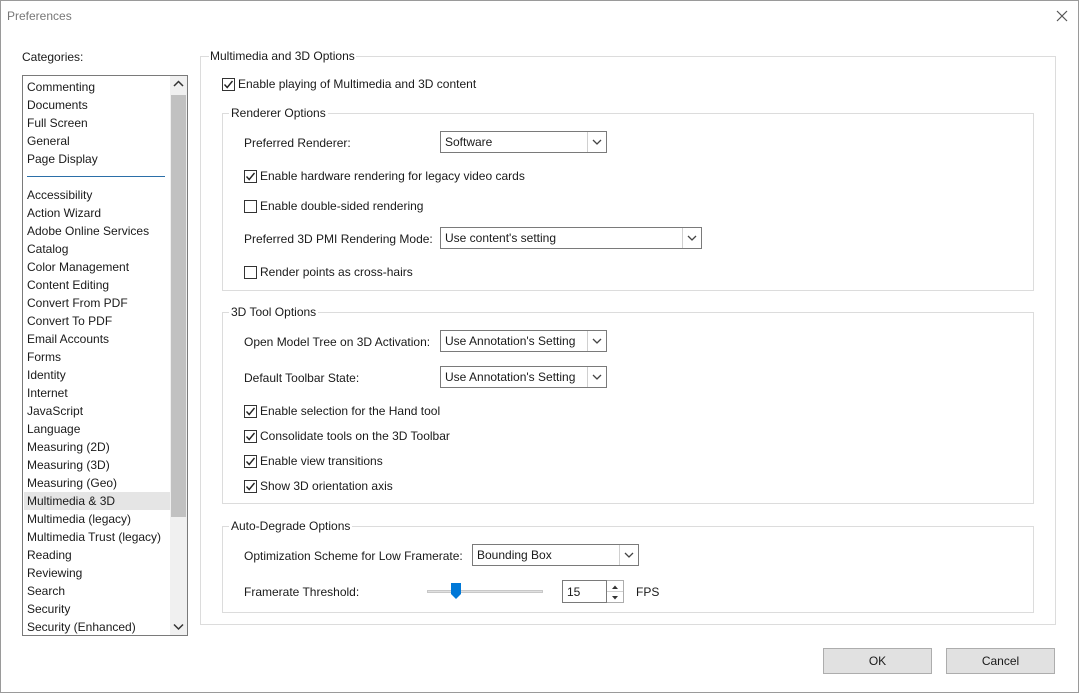 This screenshot has width=1079, height=693. I want to click on category-item: Reading, so click(49, 555).